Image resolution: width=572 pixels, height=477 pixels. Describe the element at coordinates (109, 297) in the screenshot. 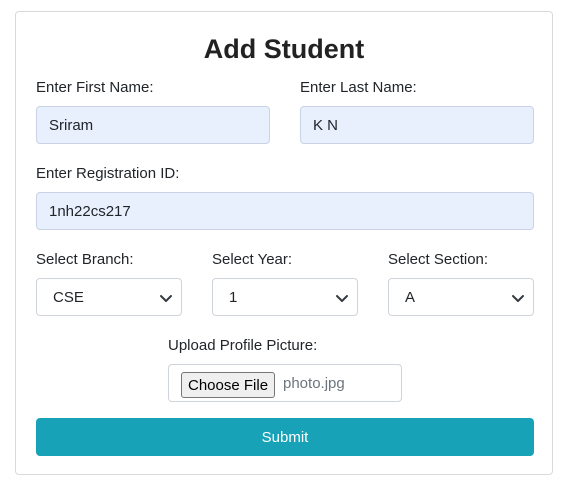

I see `branch-select: CSE` at that location.